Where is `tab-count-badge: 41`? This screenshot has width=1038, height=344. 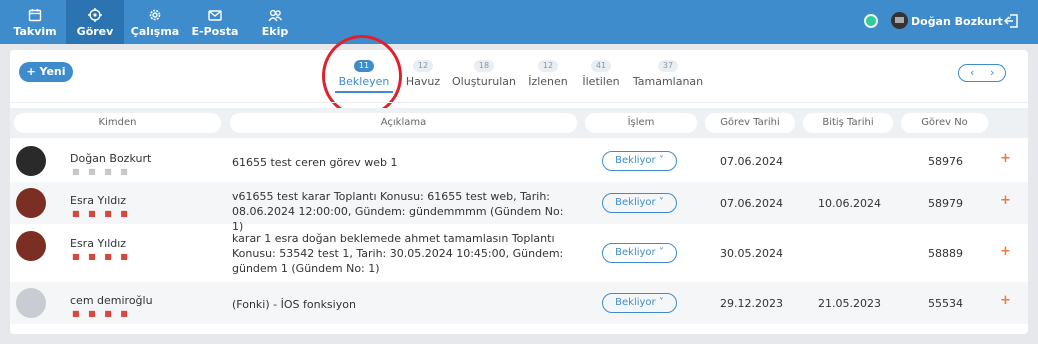 tab-count-badge: 41 is located at coordinates (601, 66).